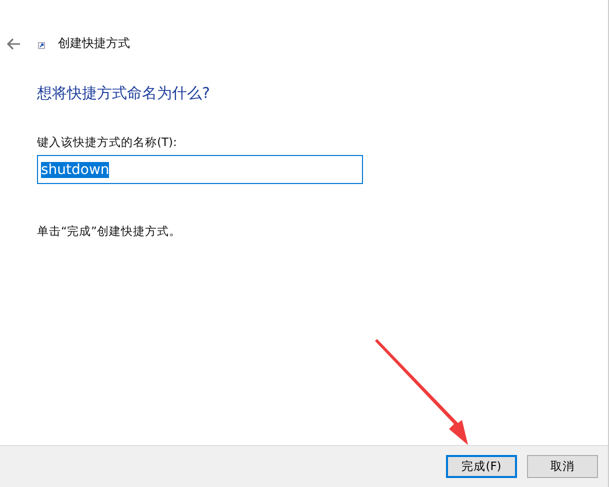  What do you see at coordinates (123, 93) in the screenshot?
I see `wizard-heading: 想将快捷方式命名为什么?` at bounding box center [123, 93].